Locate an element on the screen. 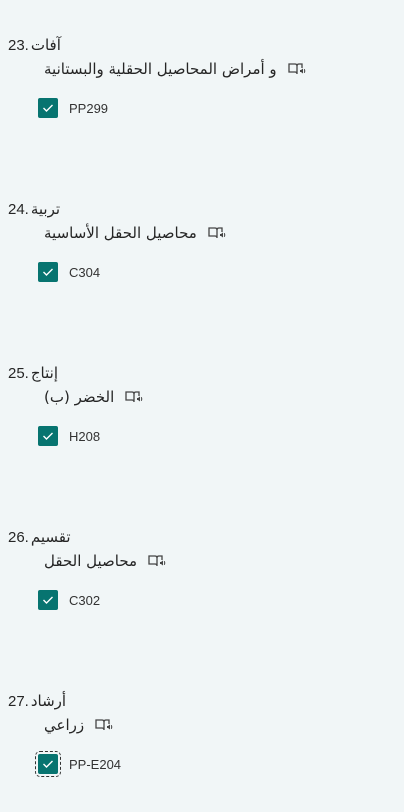 The height and width of the screenshot is (812, 404). option-checkbox-row: C304 is located at coordinates (69, 272).